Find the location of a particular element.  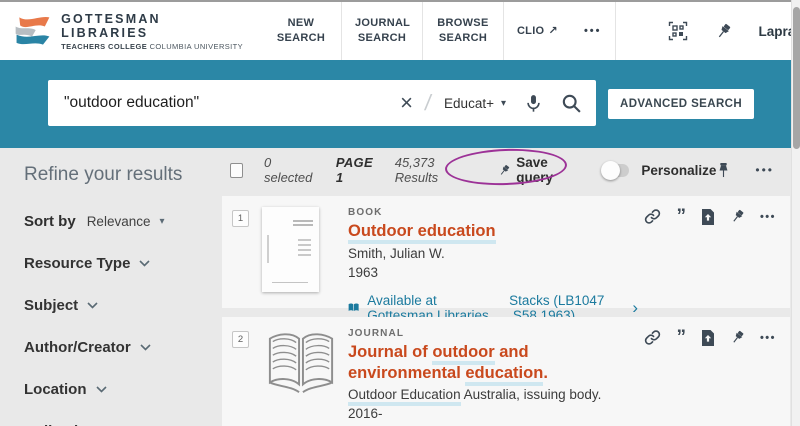

result-date: 1963 is located at coordinates (363, 272).